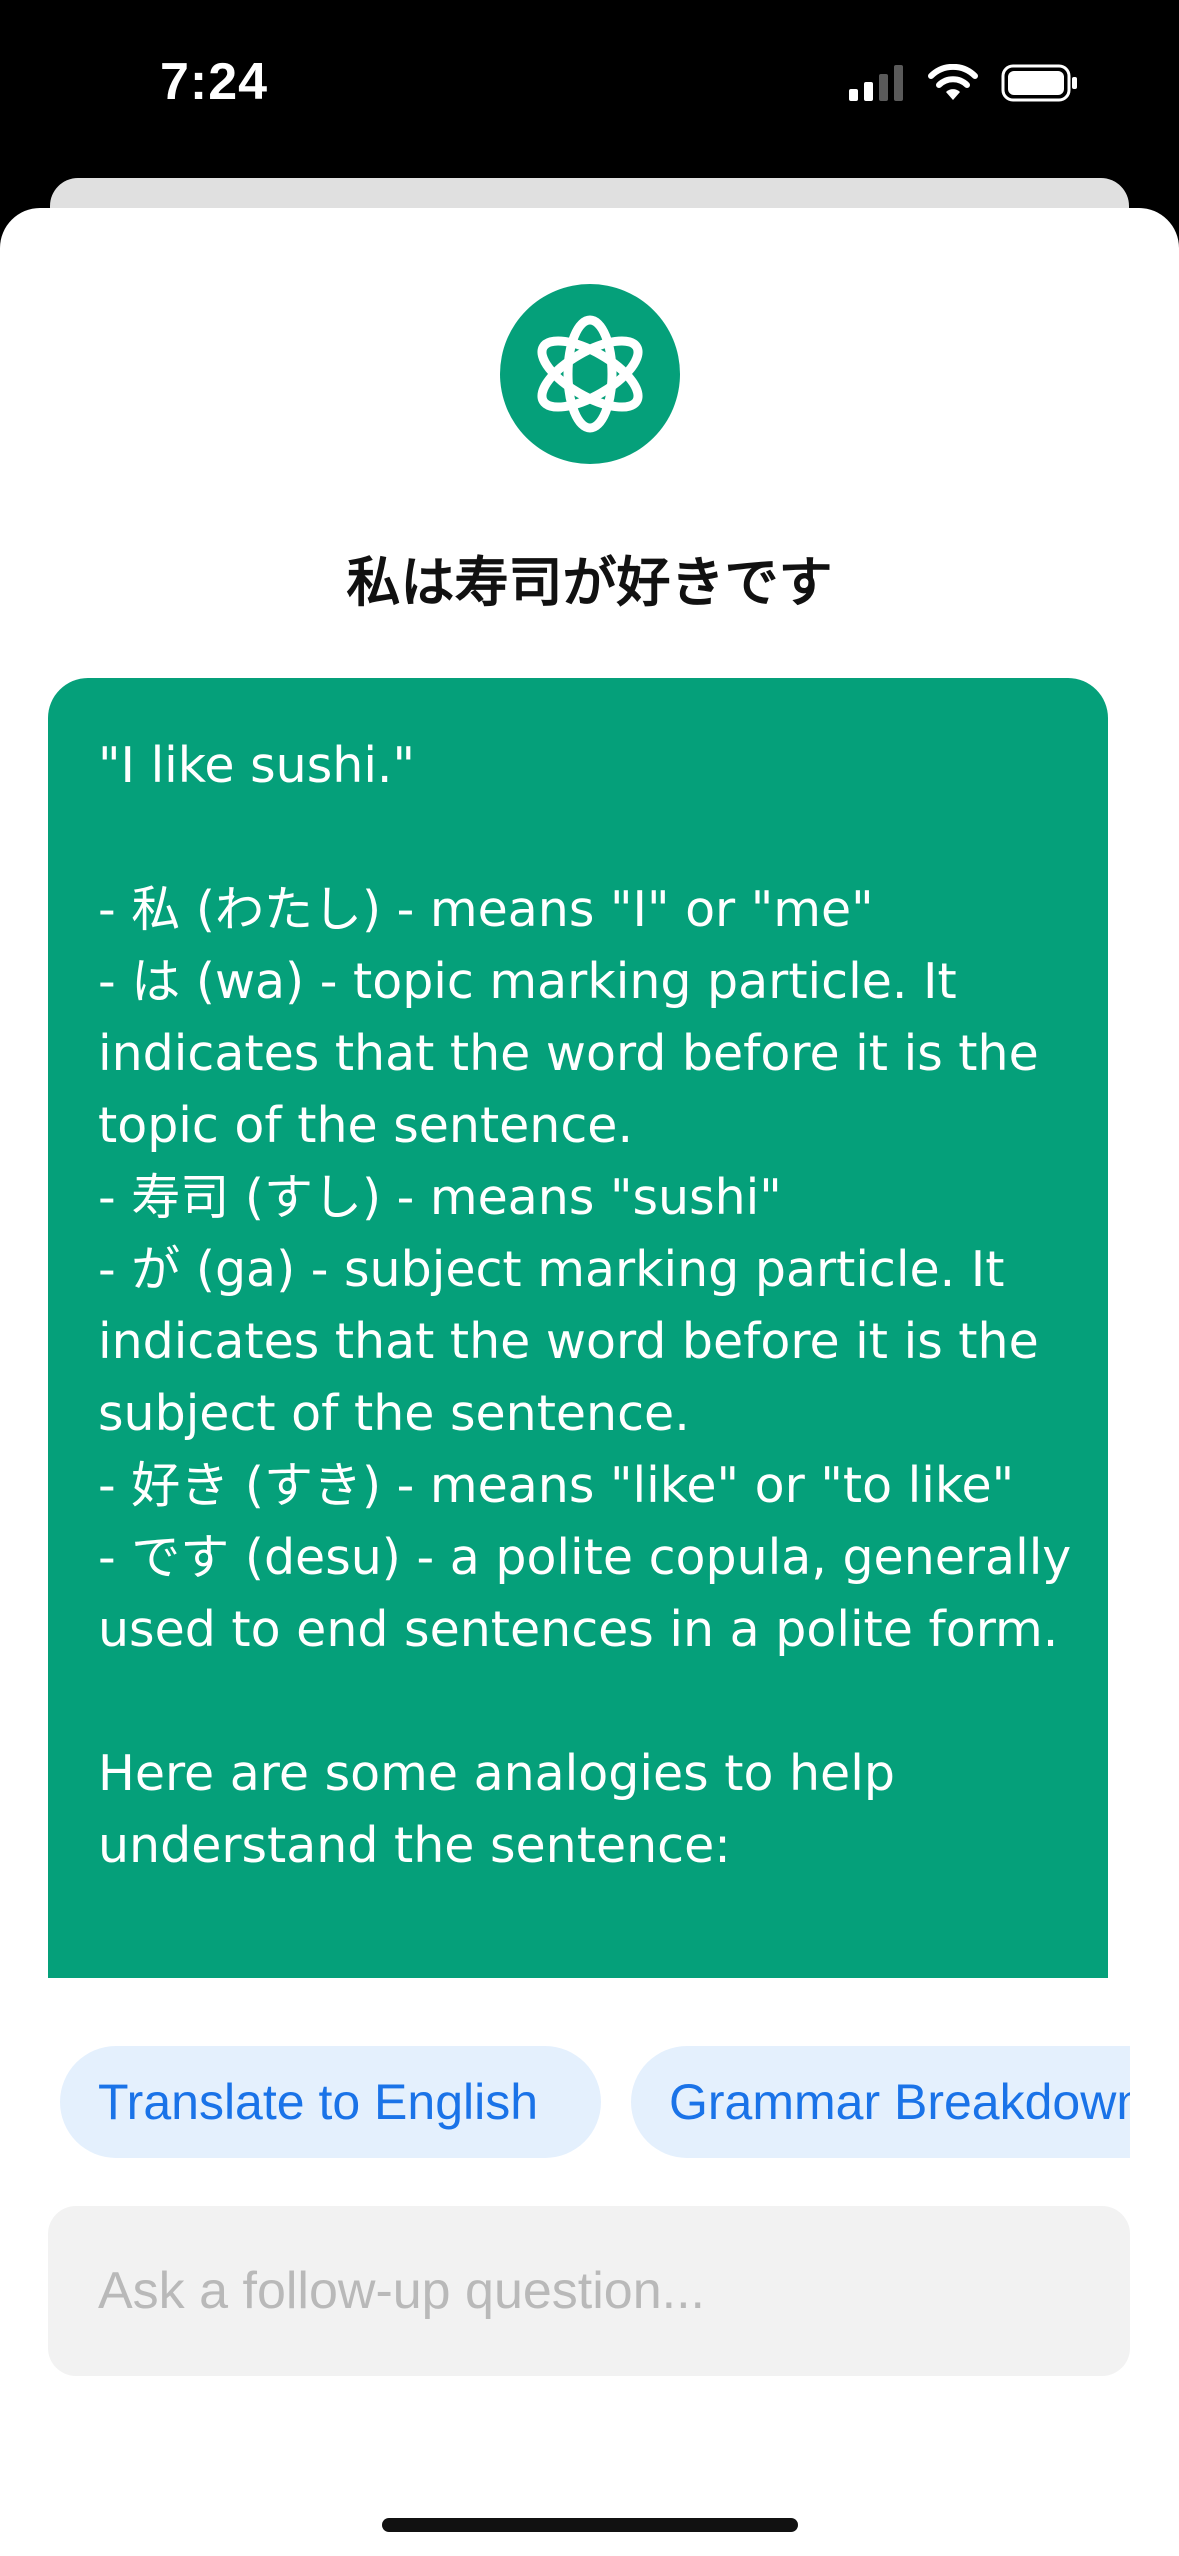  What do you see at coordinates (590, 374) in the screenshot?
I see `openai-logo-icon` at bounding box center [590, 374].